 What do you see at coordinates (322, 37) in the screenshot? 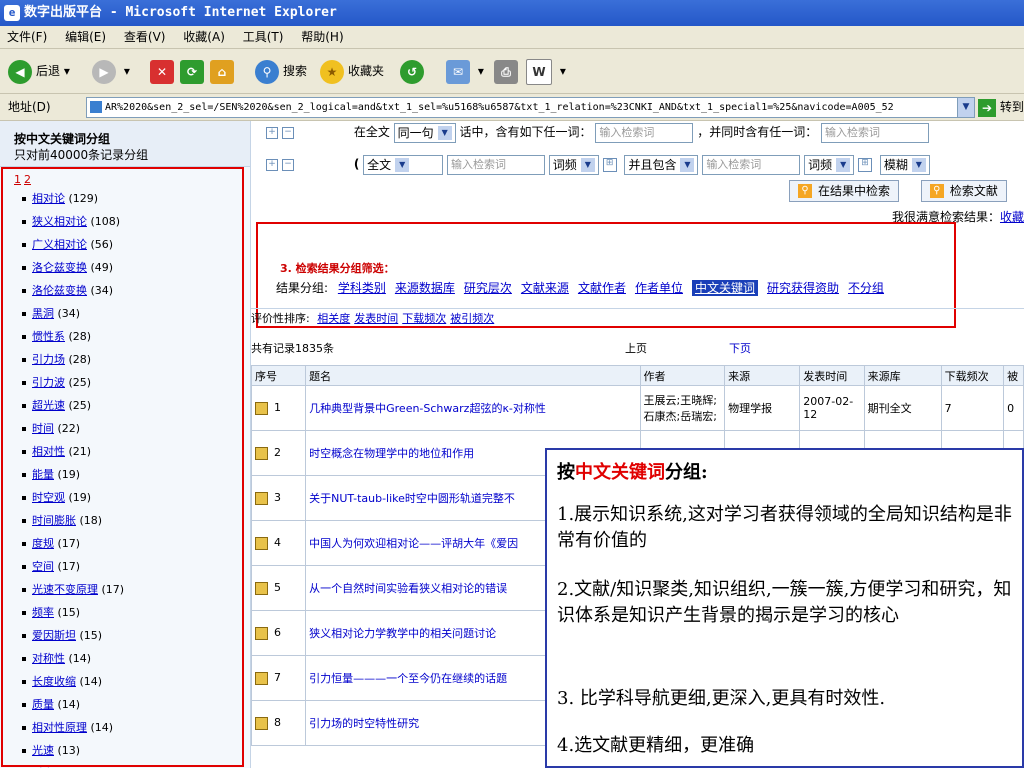
I see `menu-help: 帮助(H)` at bounding box center [322, 37].